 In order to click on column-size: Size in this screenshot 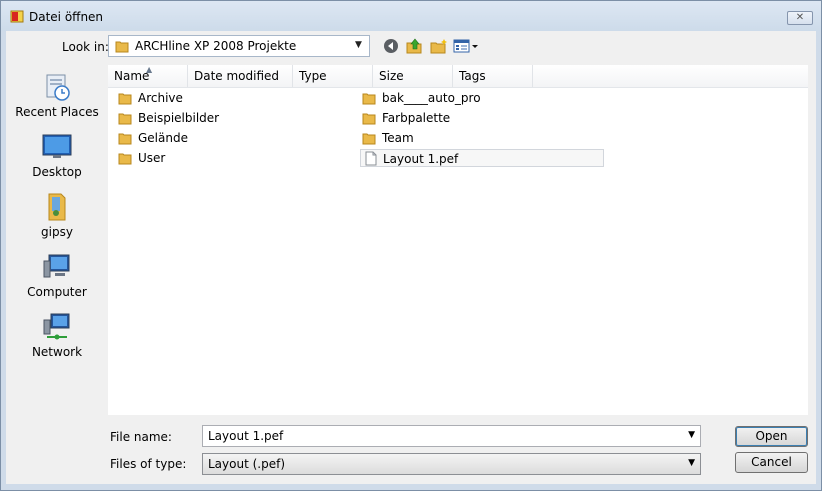, I will do `click(413, 76)`.